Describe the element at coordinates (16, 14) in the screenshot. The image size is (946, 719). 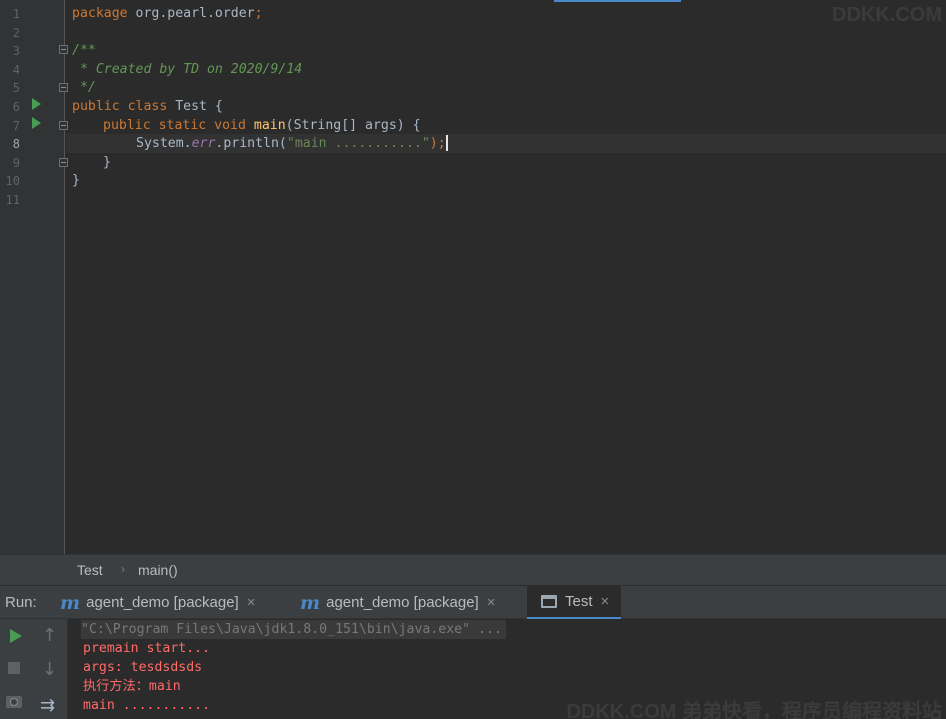
I see `line-number: 1` at that location.